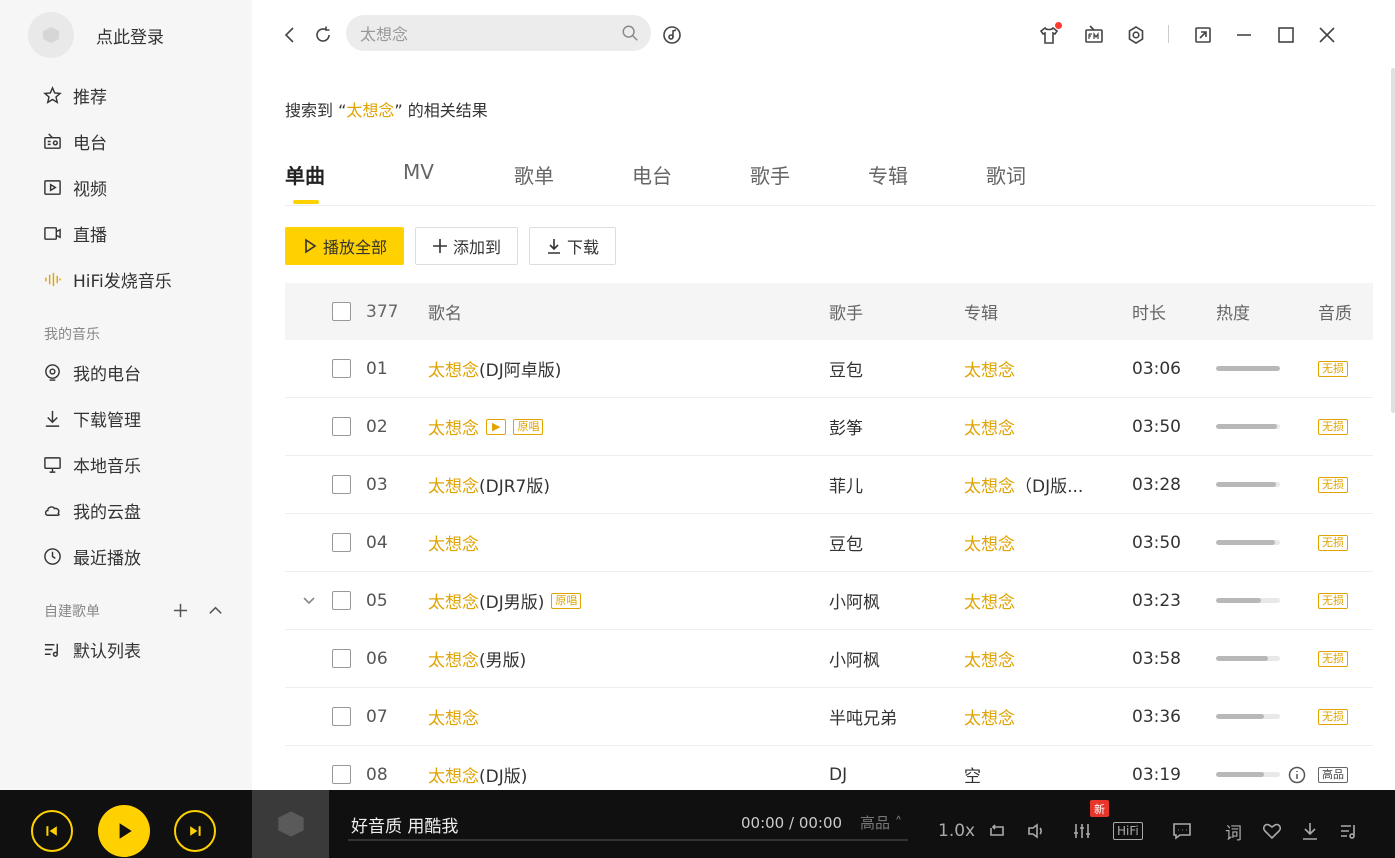 The height and width of the screenshot is (858, 1395). Describe the element at coordinates (290, 824) in the screenshot. I see `album-cover` at that location.